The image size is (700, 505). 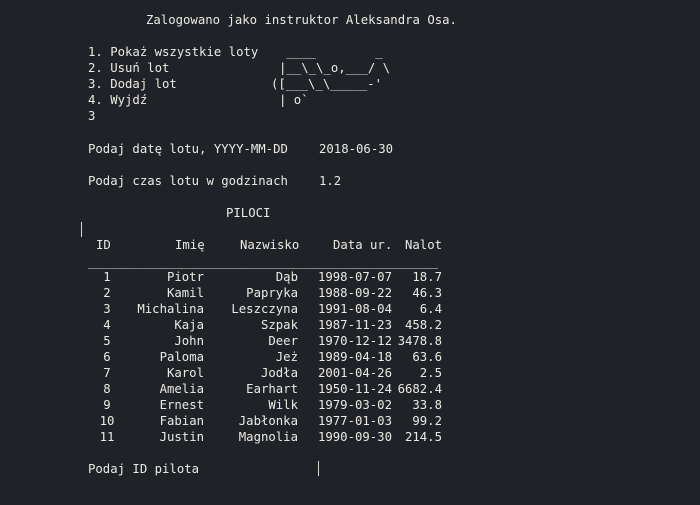 I want to click on date-prompt-label: Podaj datę lotu, YYYY-MM-DD, so click(x=188, y=149).